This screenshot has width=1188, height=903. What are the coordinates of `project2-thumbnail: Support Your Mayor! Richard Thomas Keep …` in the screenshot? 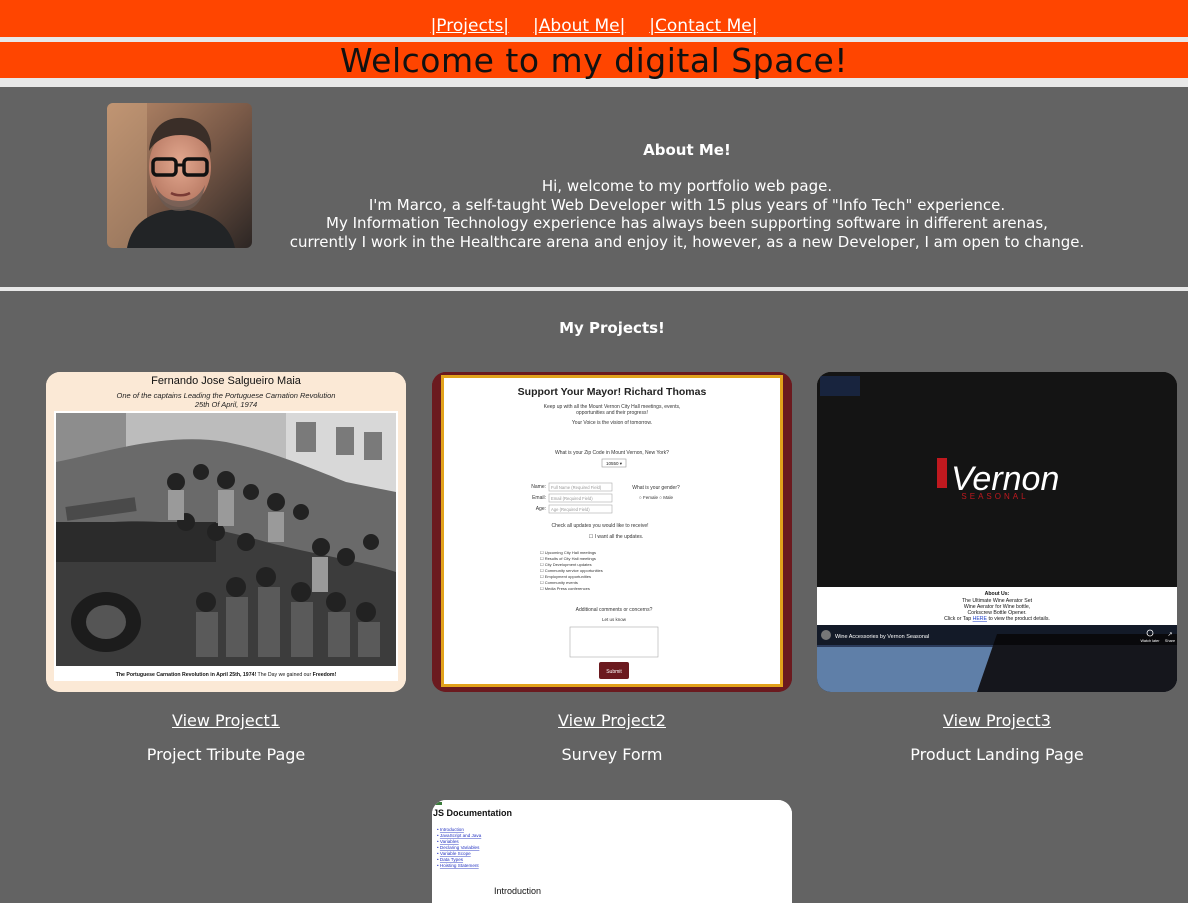 It's located at (612, 532).